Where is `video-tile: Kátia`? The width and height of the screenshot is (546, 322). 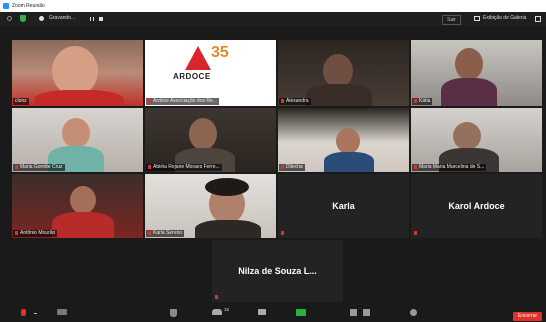
video-tile: Kátia is located at coordinates (476, 73).